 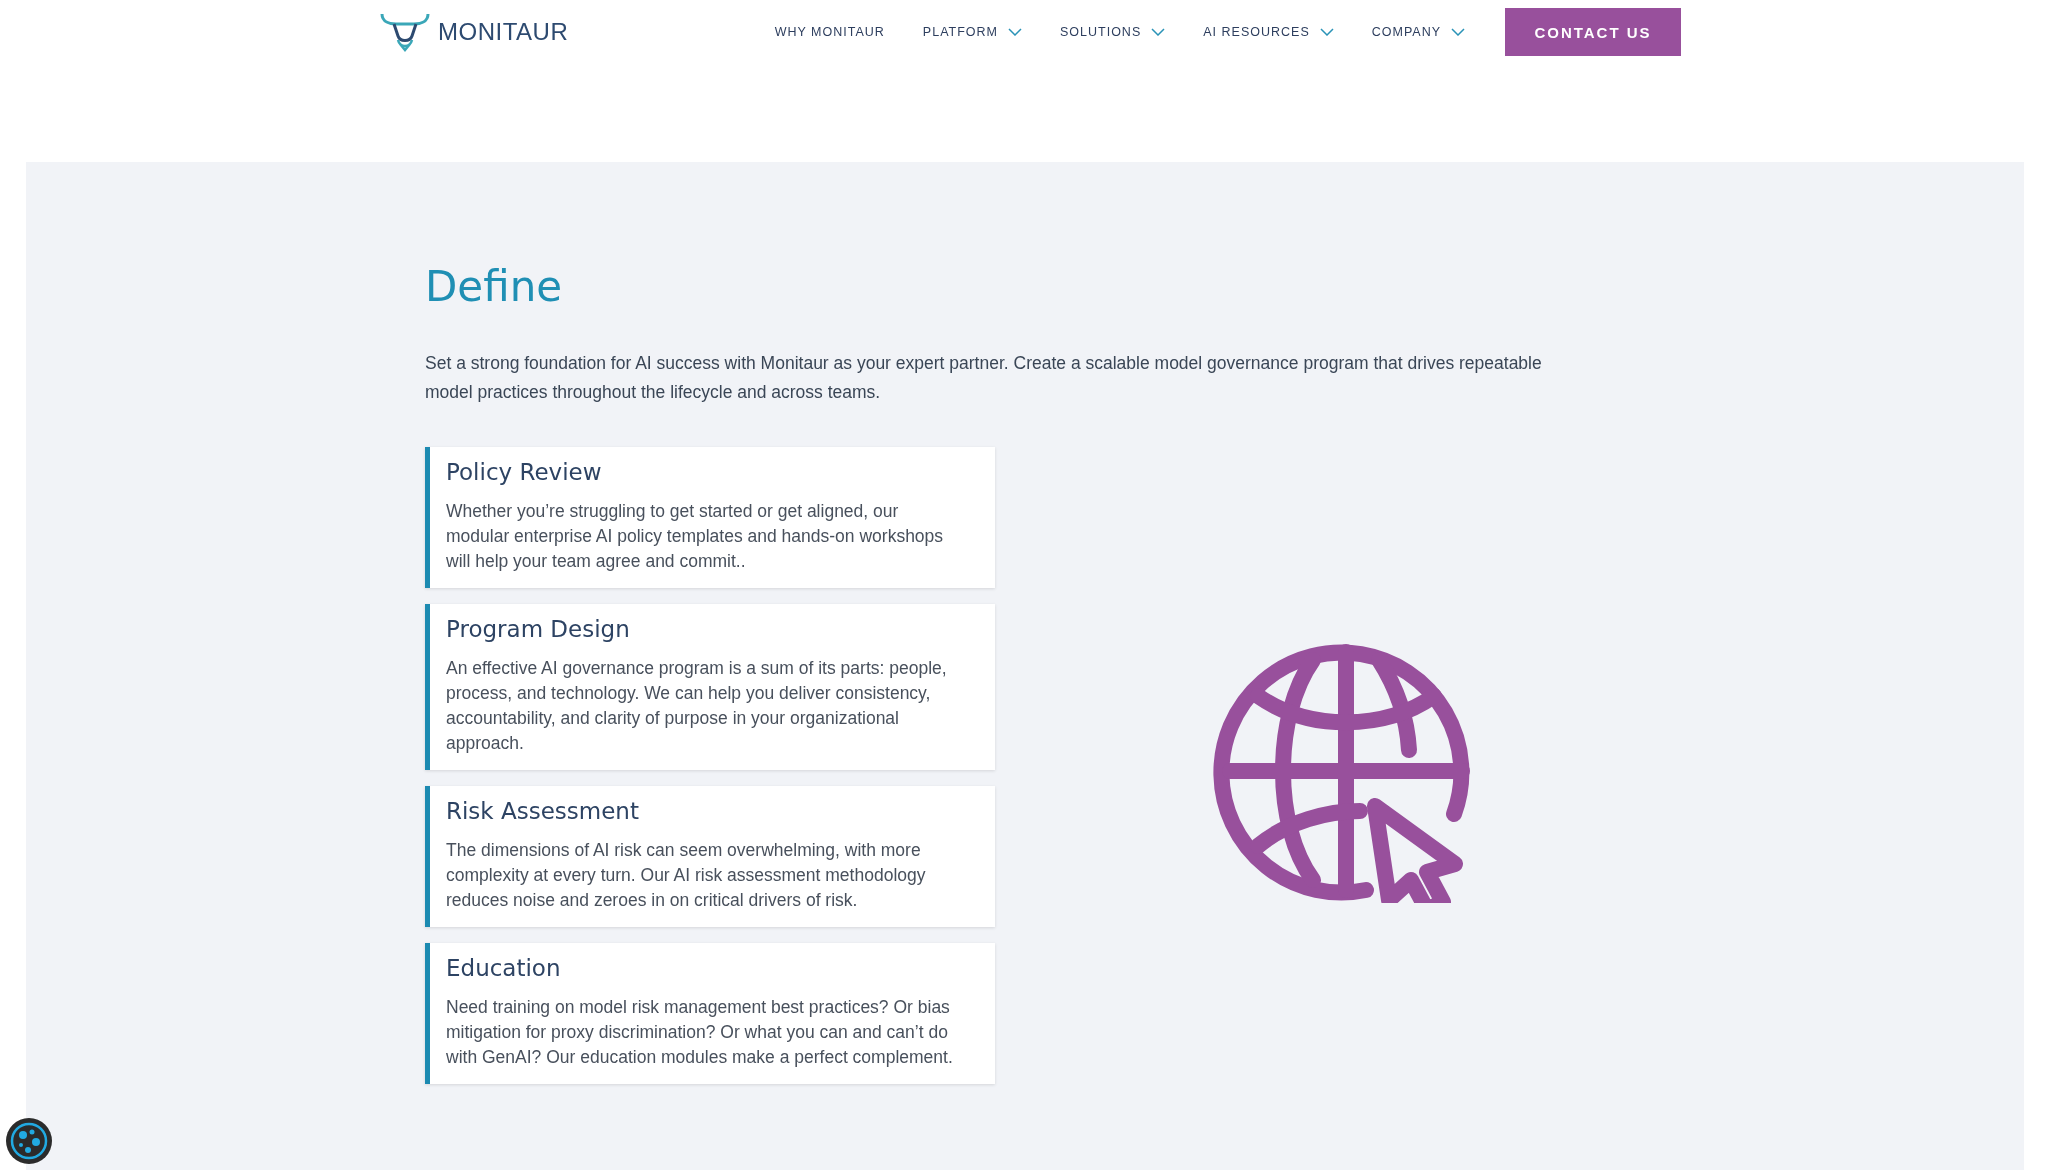 What do you see at coordinates (543, 811) in the screenshot?
I see `card-title: Risk Assessment` at bounding box center [543, 811].